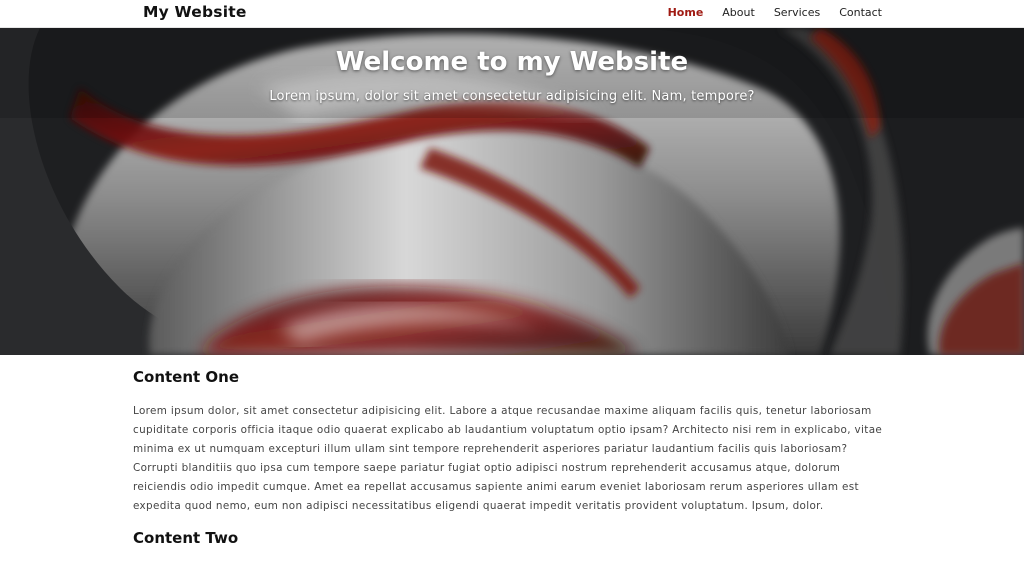 The height and width of the screenshot is (569, 1024). What do you see at coordinates (512, 62) in the screenshot?
I see `hero-title: Welcome to my Website` at bounding box center [512, 62].